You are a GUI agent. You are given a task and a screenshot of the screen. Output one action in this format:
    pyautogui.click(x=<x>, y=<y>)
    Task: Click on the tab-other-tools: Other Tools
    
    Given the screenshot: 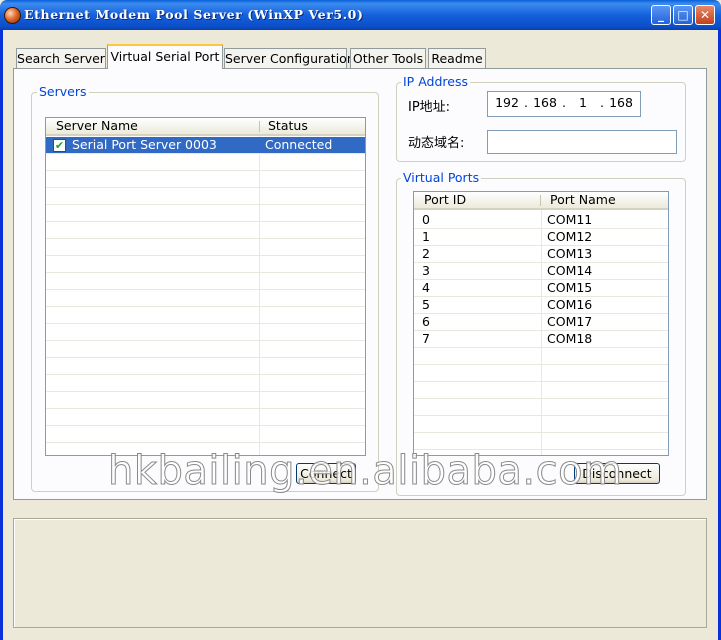 What is the action you would take?
    pyautogui.click(x=388, y=58)
    